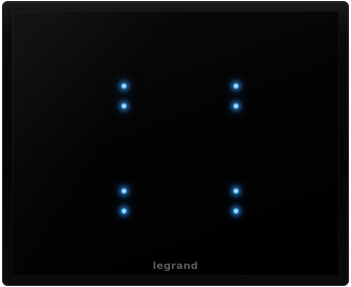  What do you see at coordinates (175, 266) in the screenshot?
I see `brand-logo: legrand` at bounding box center [175, 266].